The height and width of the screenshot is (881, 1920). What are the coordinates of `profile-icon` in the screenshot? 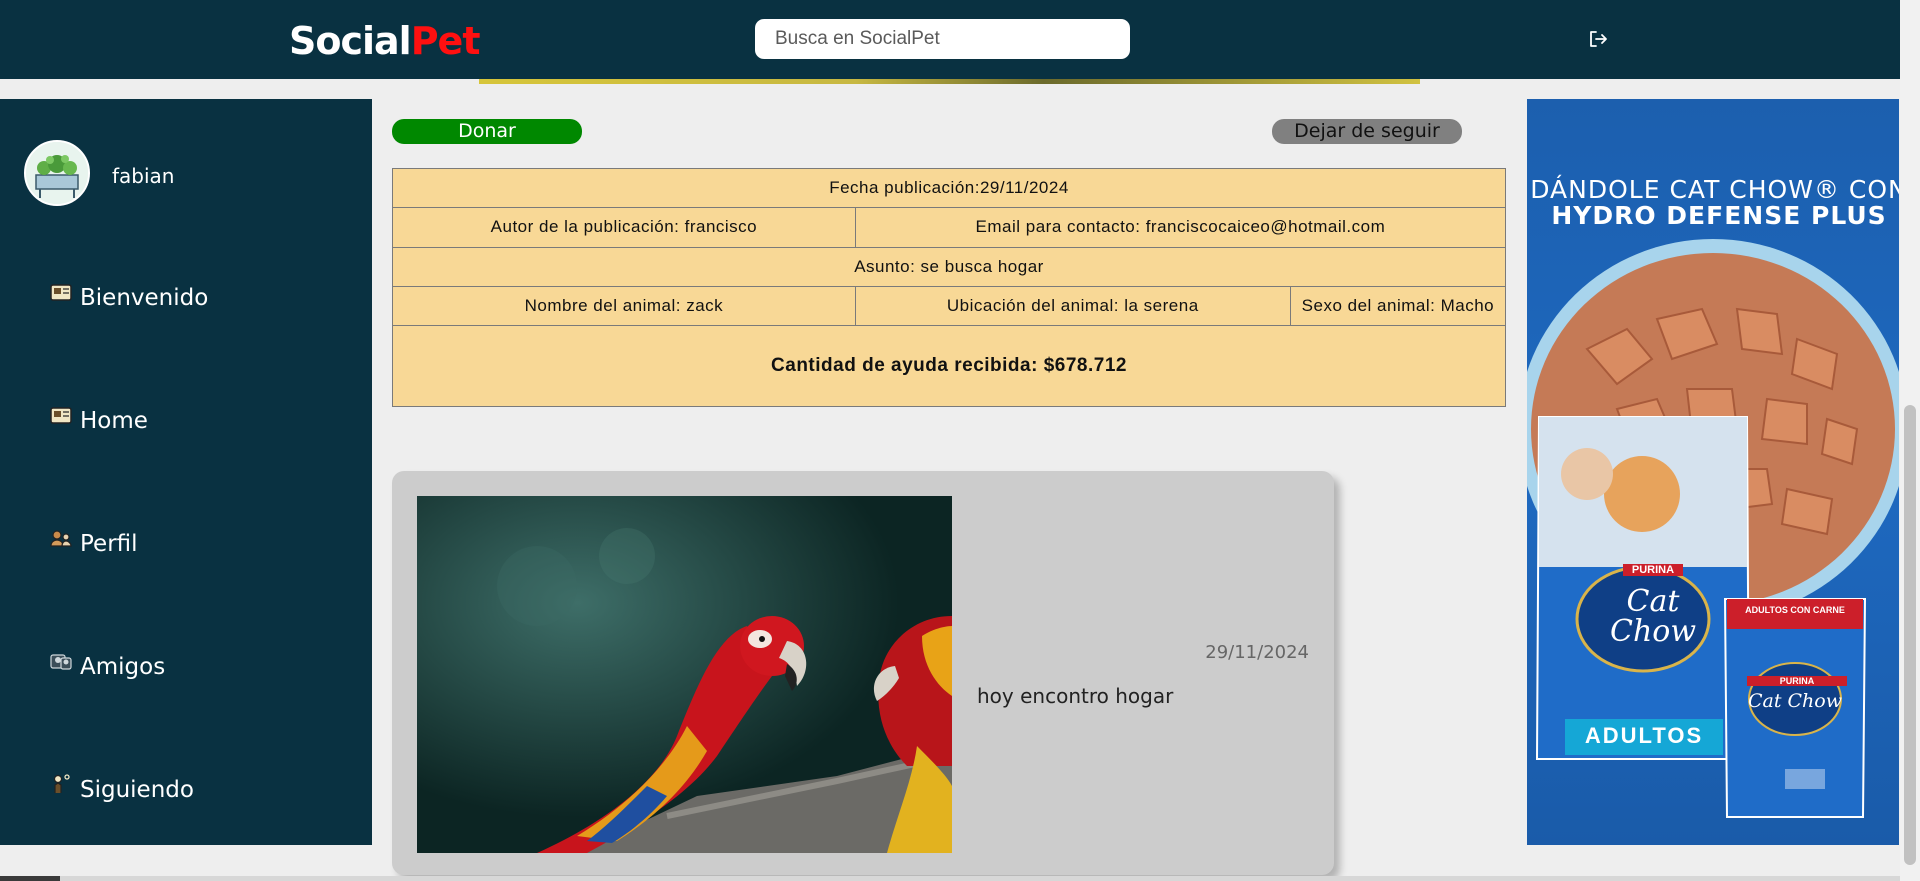 It's located at (61, 538).